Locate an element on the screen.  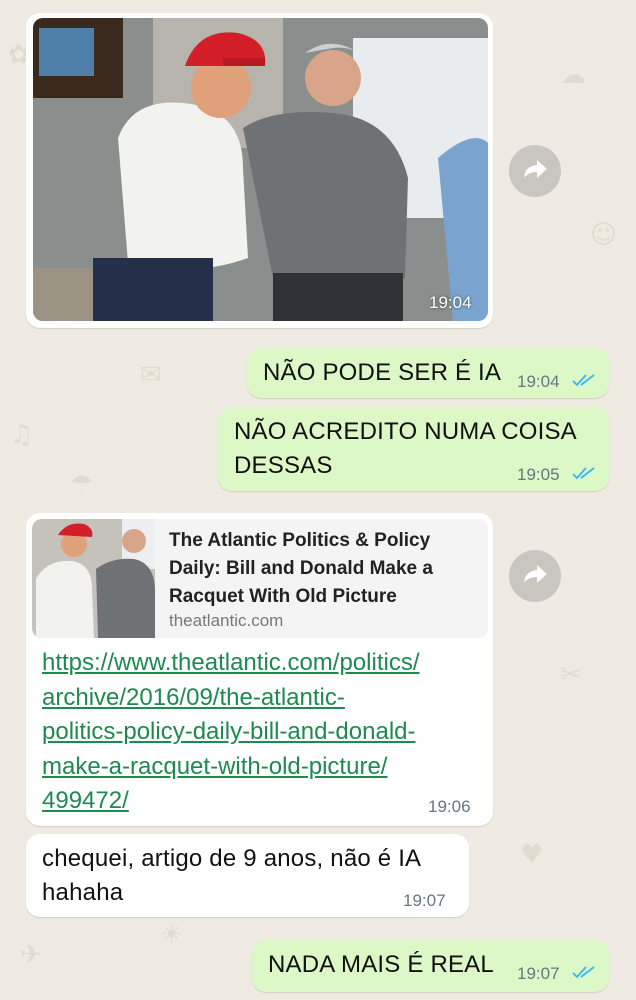
doodle-icon: ☂ is located at coordinates (82, 485).